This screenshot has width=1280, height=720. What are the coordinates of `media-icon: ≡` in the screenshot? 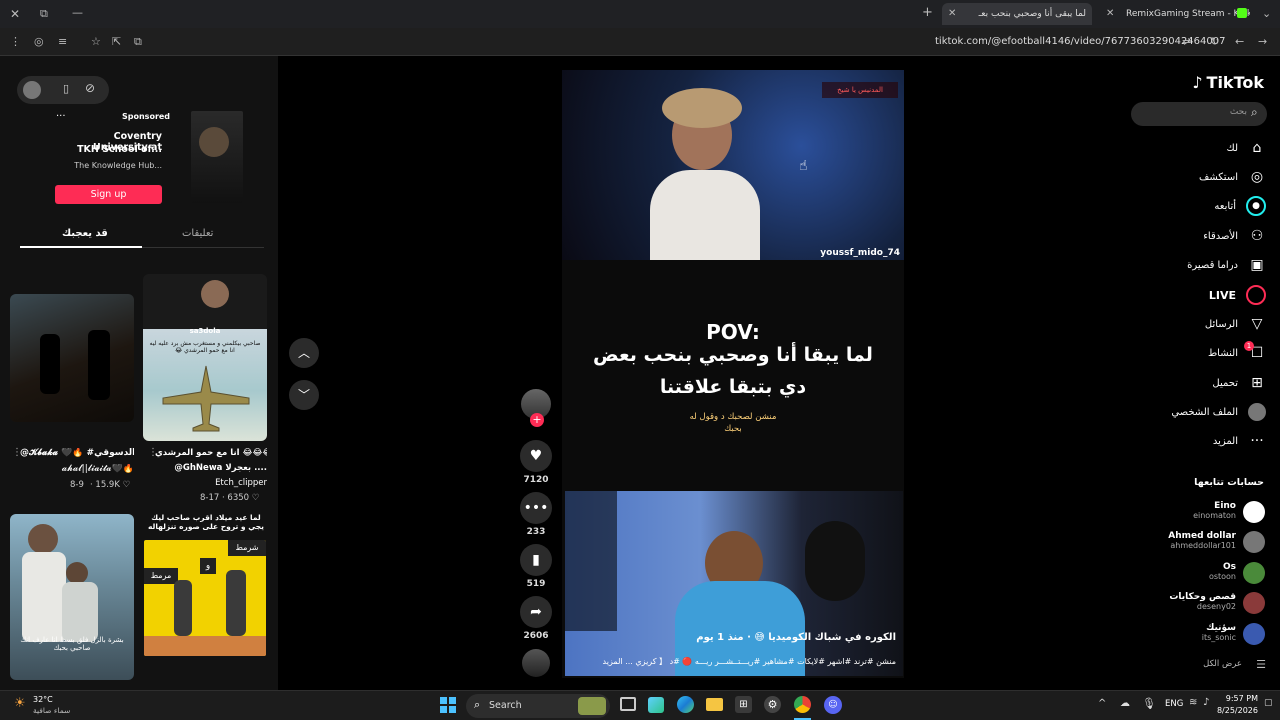 It's located at (62, 42).